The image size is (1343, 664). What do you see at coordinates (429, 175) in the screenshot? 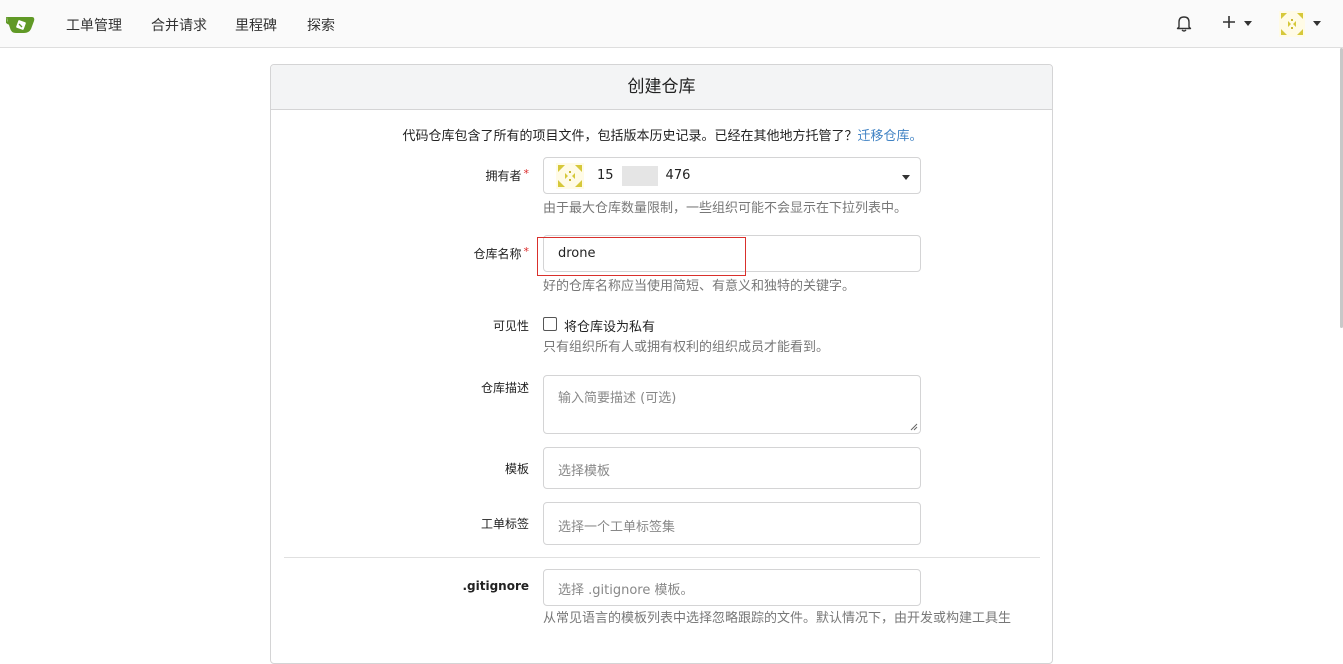
I see `owner-label: 拥有者 *` at bounding box center [429, 175].